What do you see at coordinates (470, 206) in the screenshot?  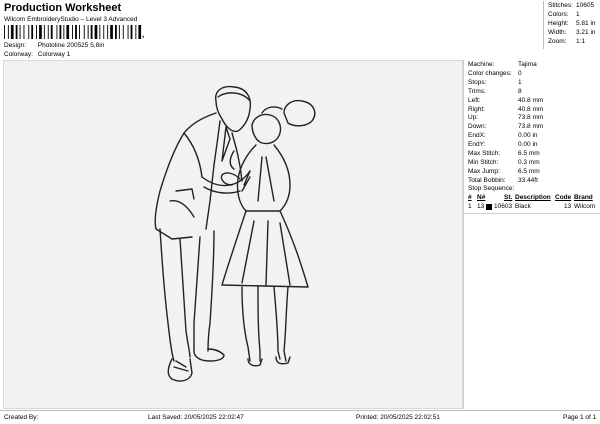 I see `row-num: 1` at bounding box center [470, 206].